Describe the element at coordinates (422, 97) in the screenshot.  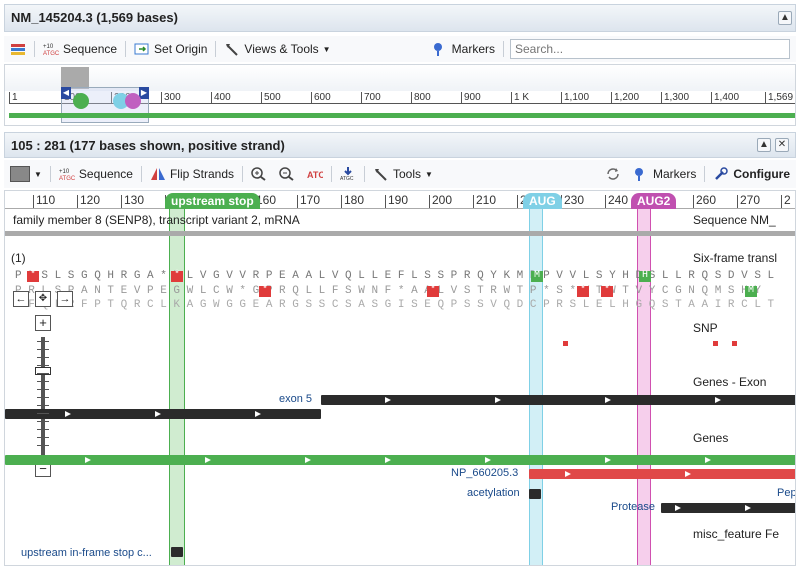
I see `overview-ruler-label: 800` at that location.